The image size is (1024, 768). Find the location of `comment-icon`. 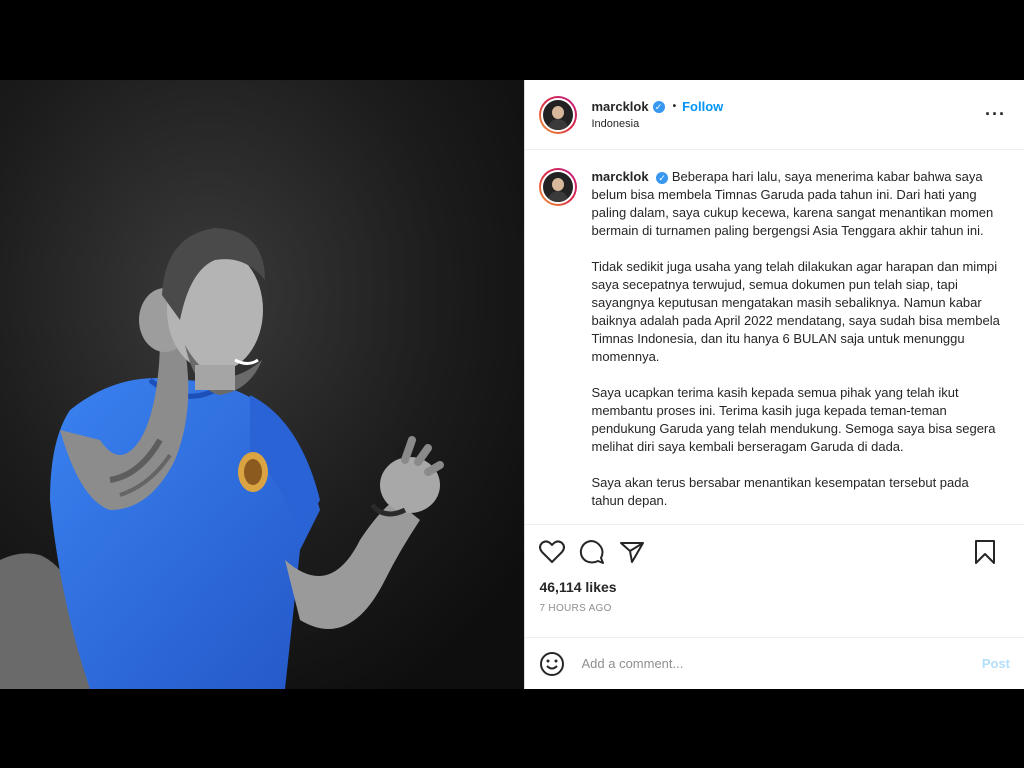

comment-icon is located at coordinates (592, 552).